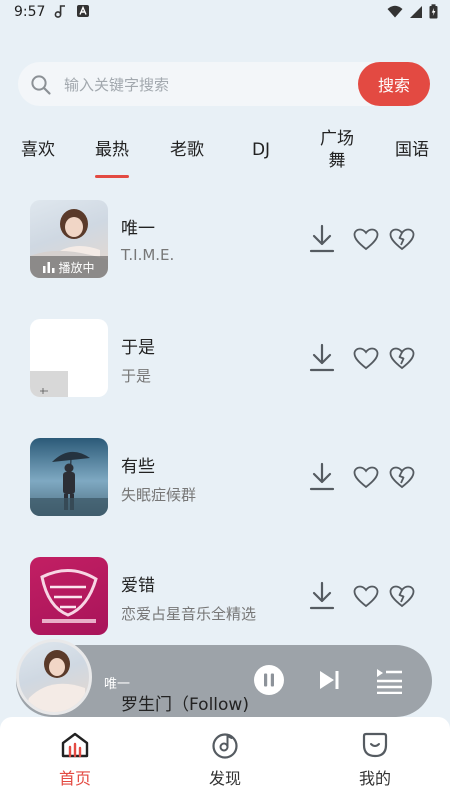  Describe the element at coordinates (59, 11) in the screenshot. I see `music-note-icon` at that location.